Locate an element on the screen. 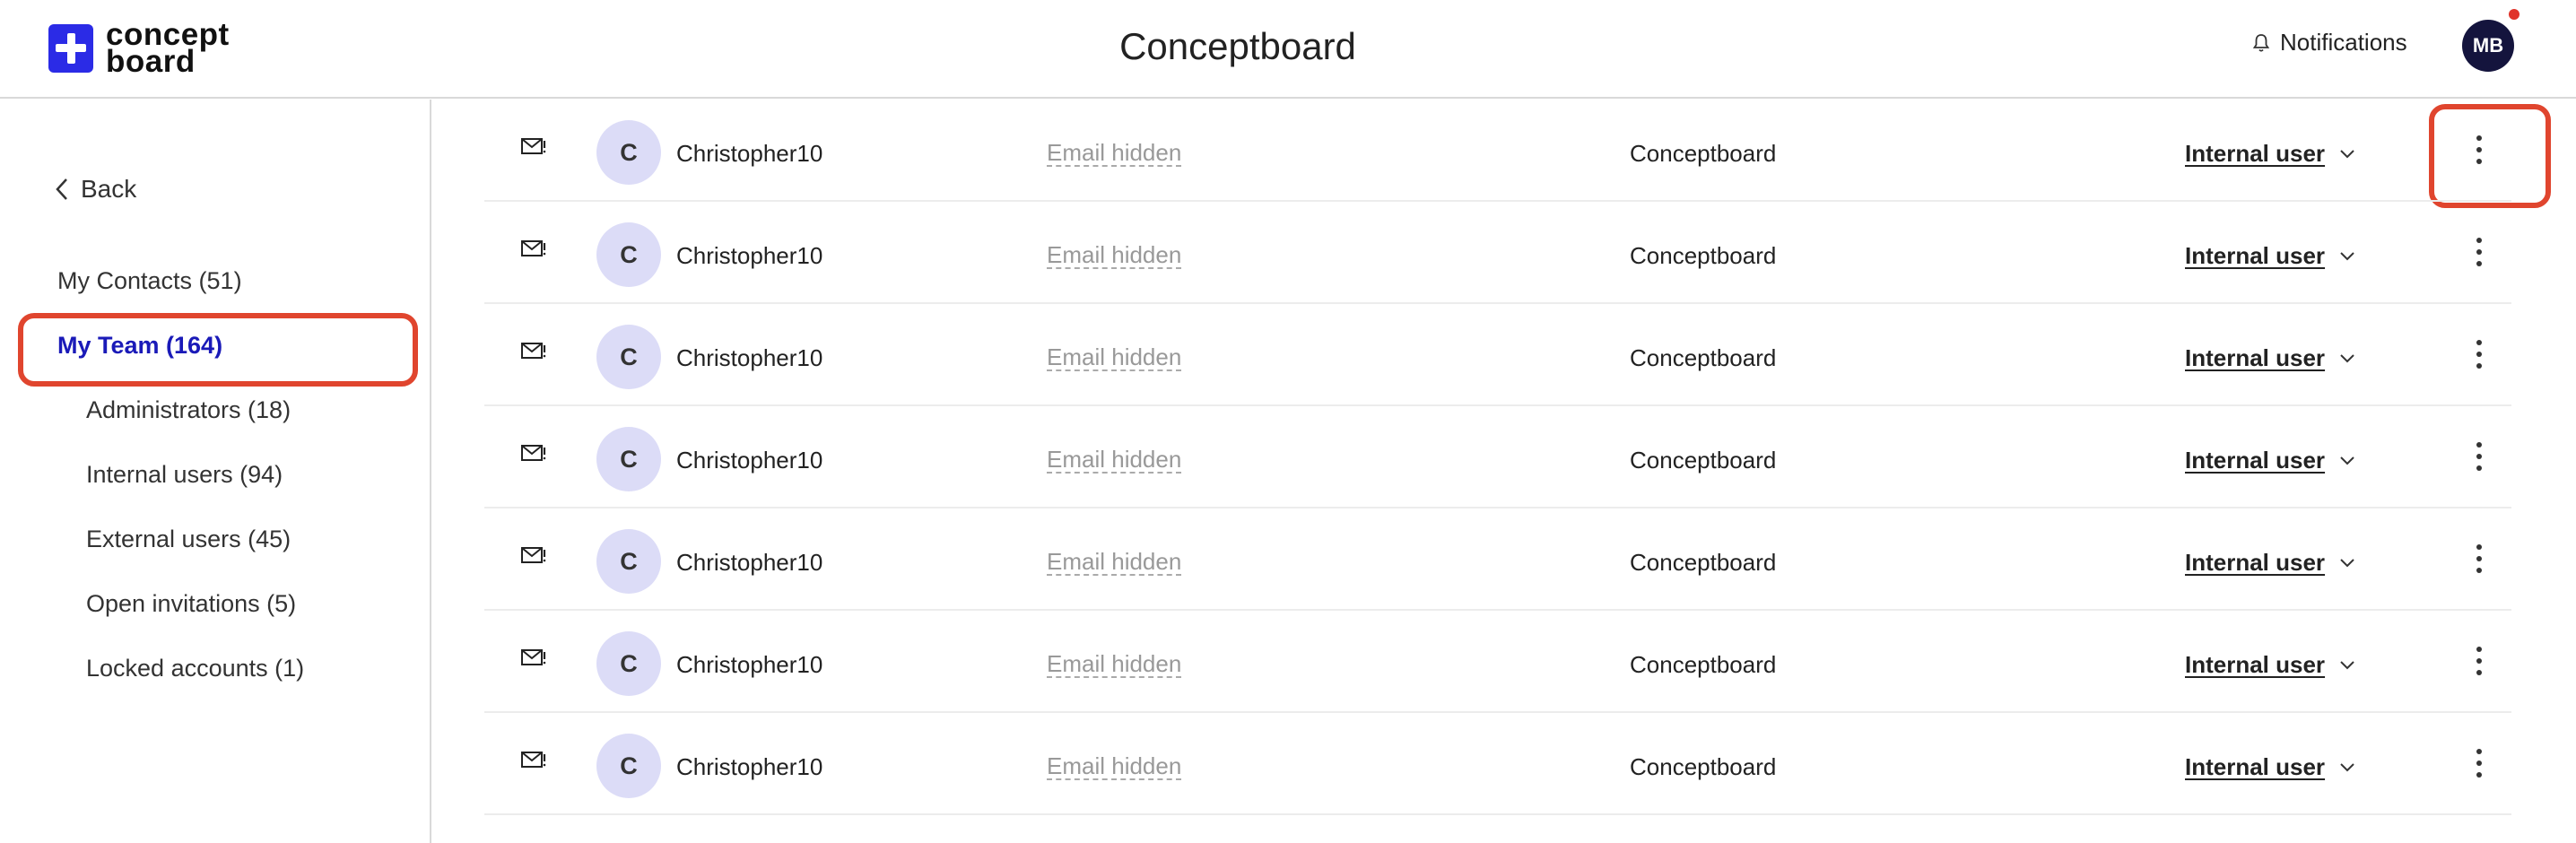  chevron-left-icon is located at coordinates (61, 189).